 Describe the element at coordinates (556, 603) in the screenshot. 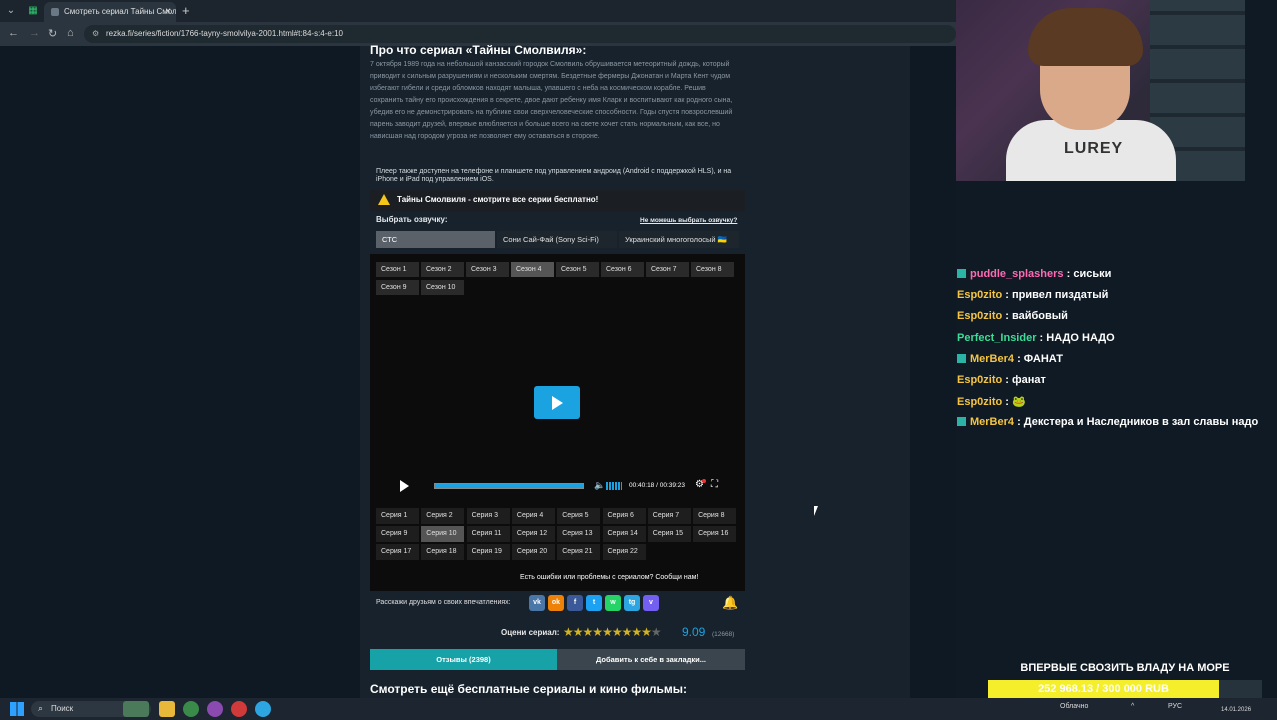

I see `share-ok-icon: ok` at that location.